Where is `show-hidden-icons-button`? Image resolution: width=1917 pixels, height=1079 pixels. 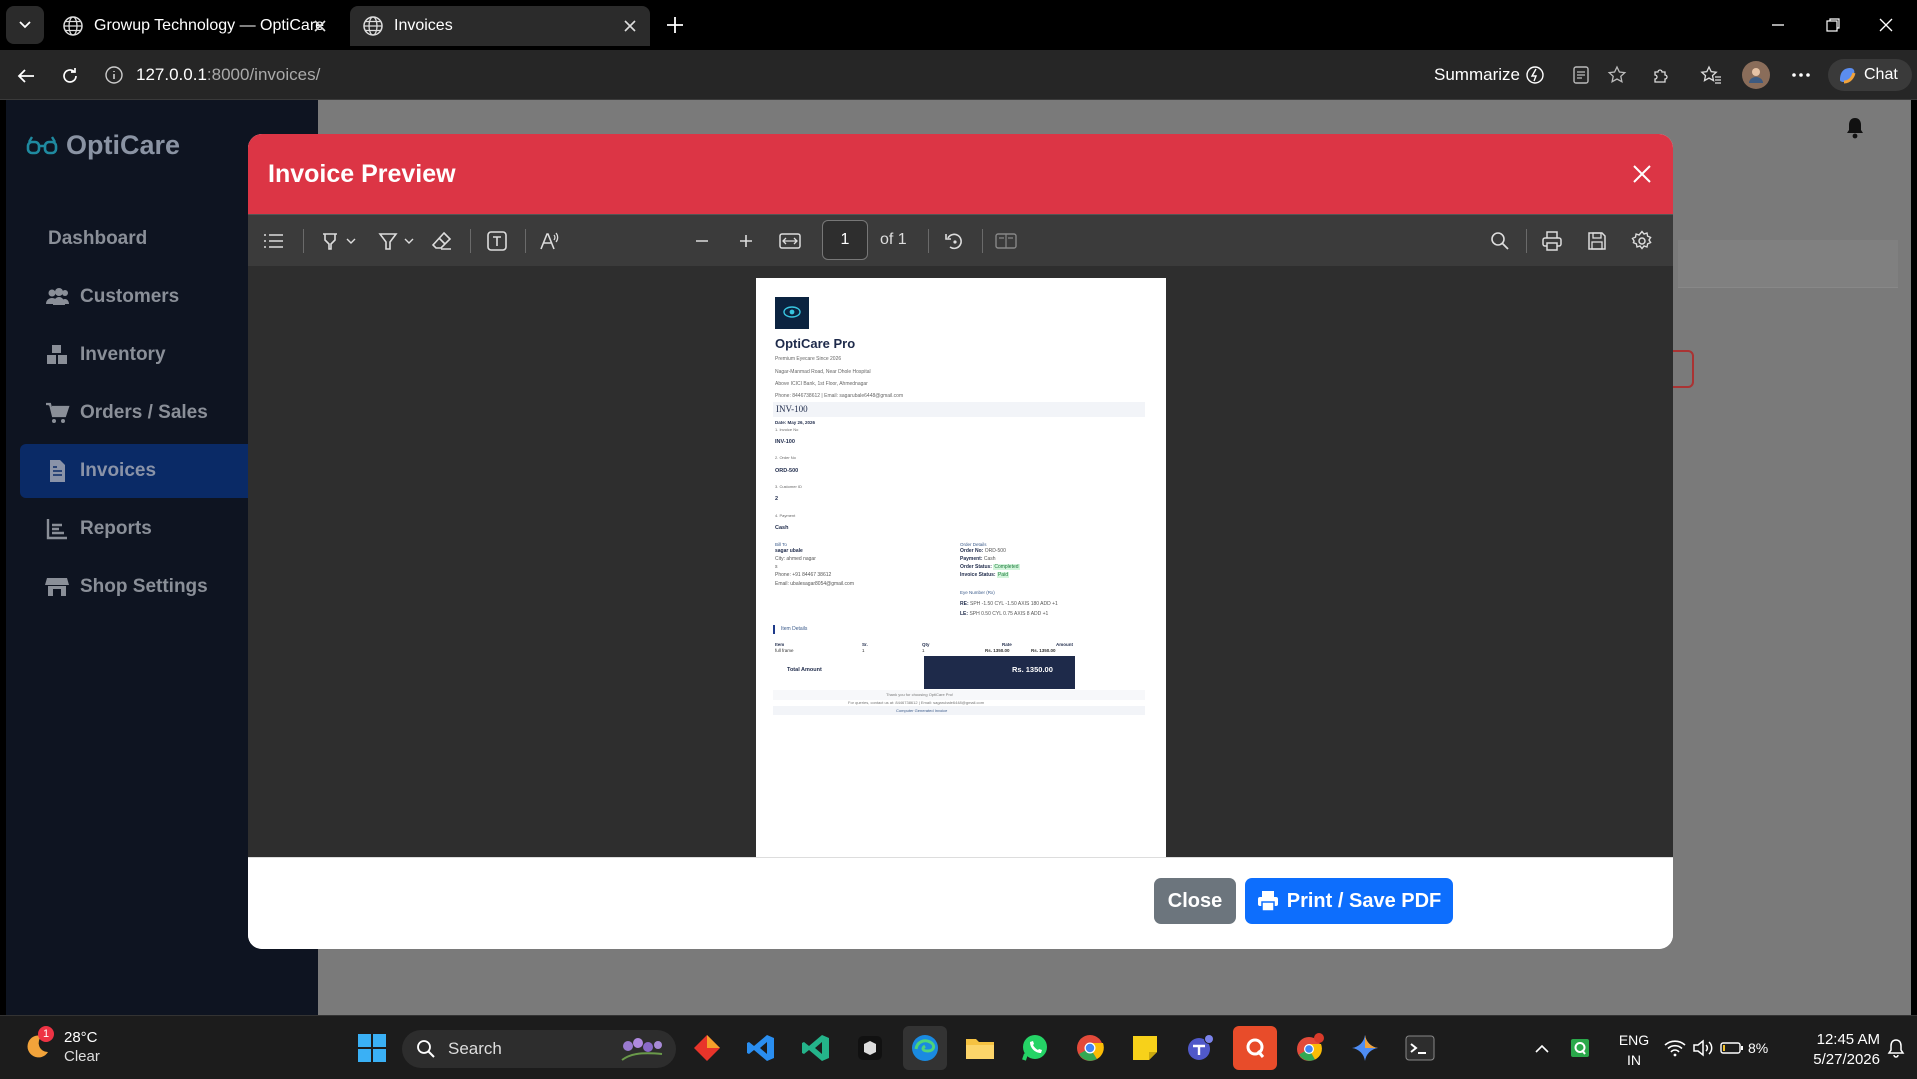
show-hidden-icons-button is located at coordinates (1542, 1049).